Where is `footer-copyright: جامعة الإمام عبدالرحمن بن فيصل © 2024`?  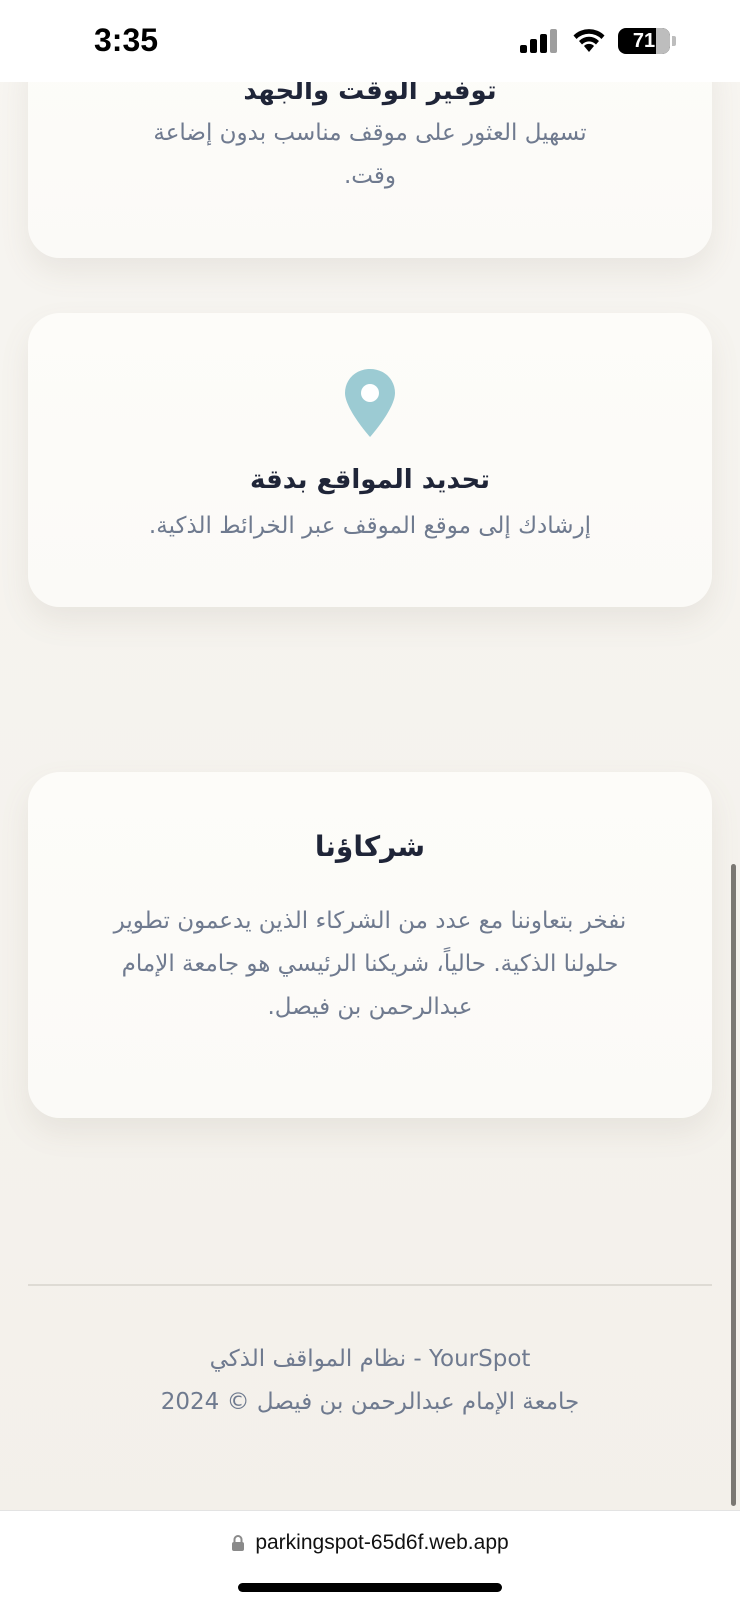
footer-copyright: جامعة الإمام عبدالرحمن بن فيصل © 2024 is located at coordinates (370, 1402).